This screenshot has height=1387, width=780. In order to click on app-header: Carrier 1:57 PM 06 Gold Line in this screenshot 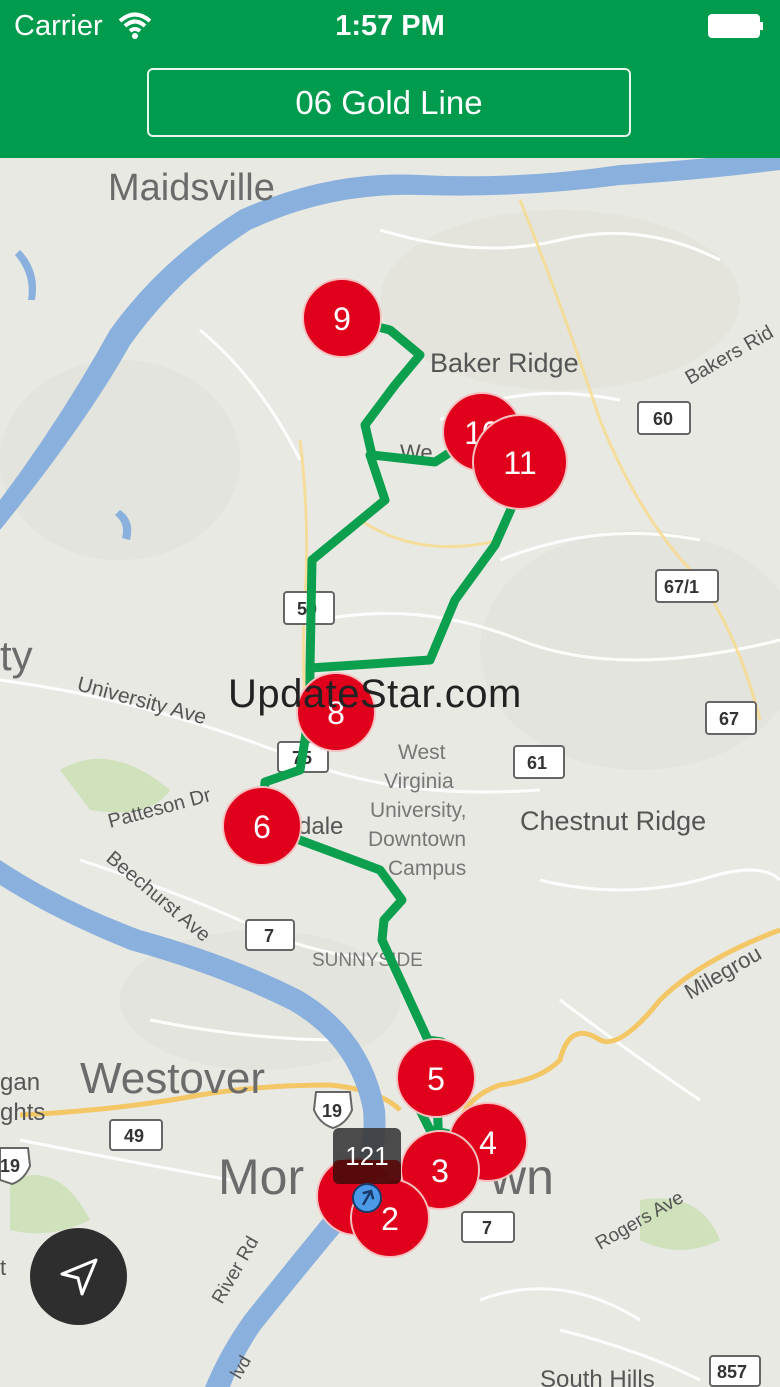, I will do `click(390, 79)`.